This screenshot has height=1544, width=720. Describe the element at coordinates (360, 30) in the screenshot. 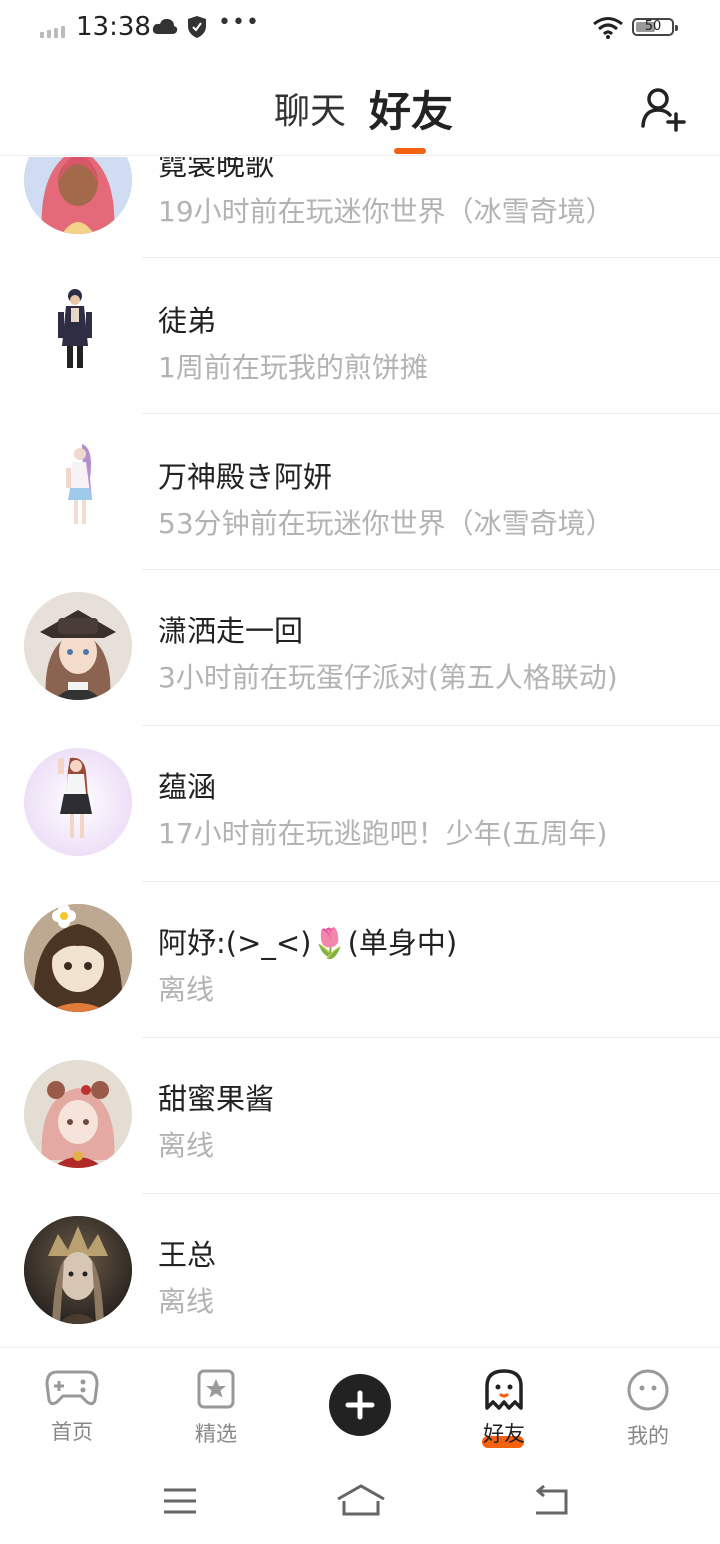

I see `status-bar: 13:38 ••• 50` at that location.